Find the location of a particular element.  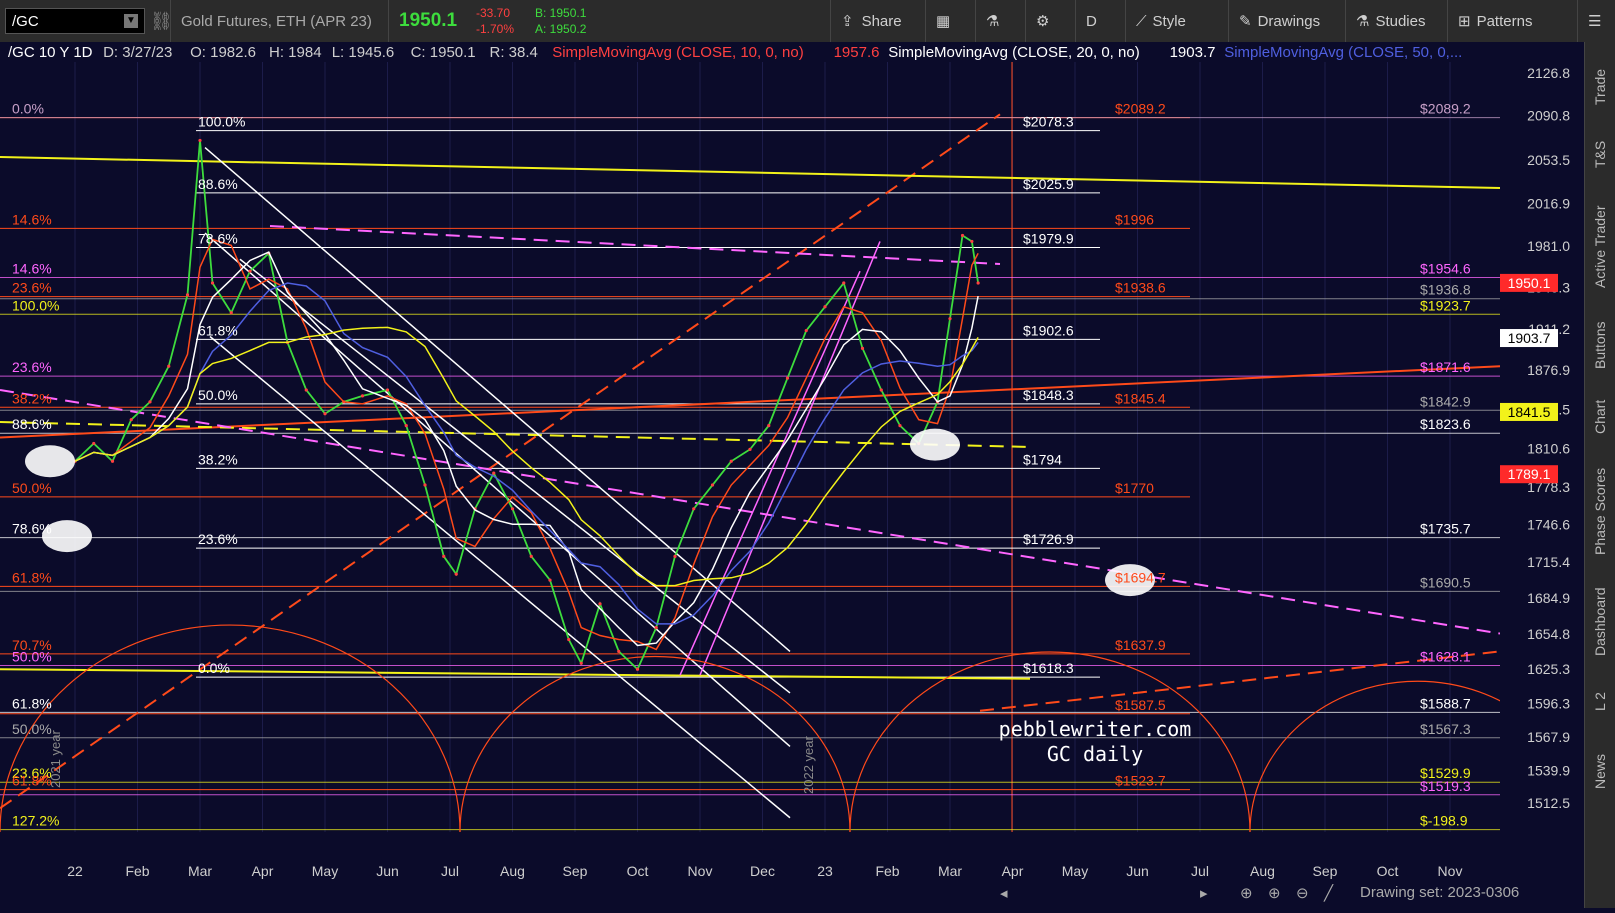

left-pct-label: 0.0% is located at coordinates (28, 109).